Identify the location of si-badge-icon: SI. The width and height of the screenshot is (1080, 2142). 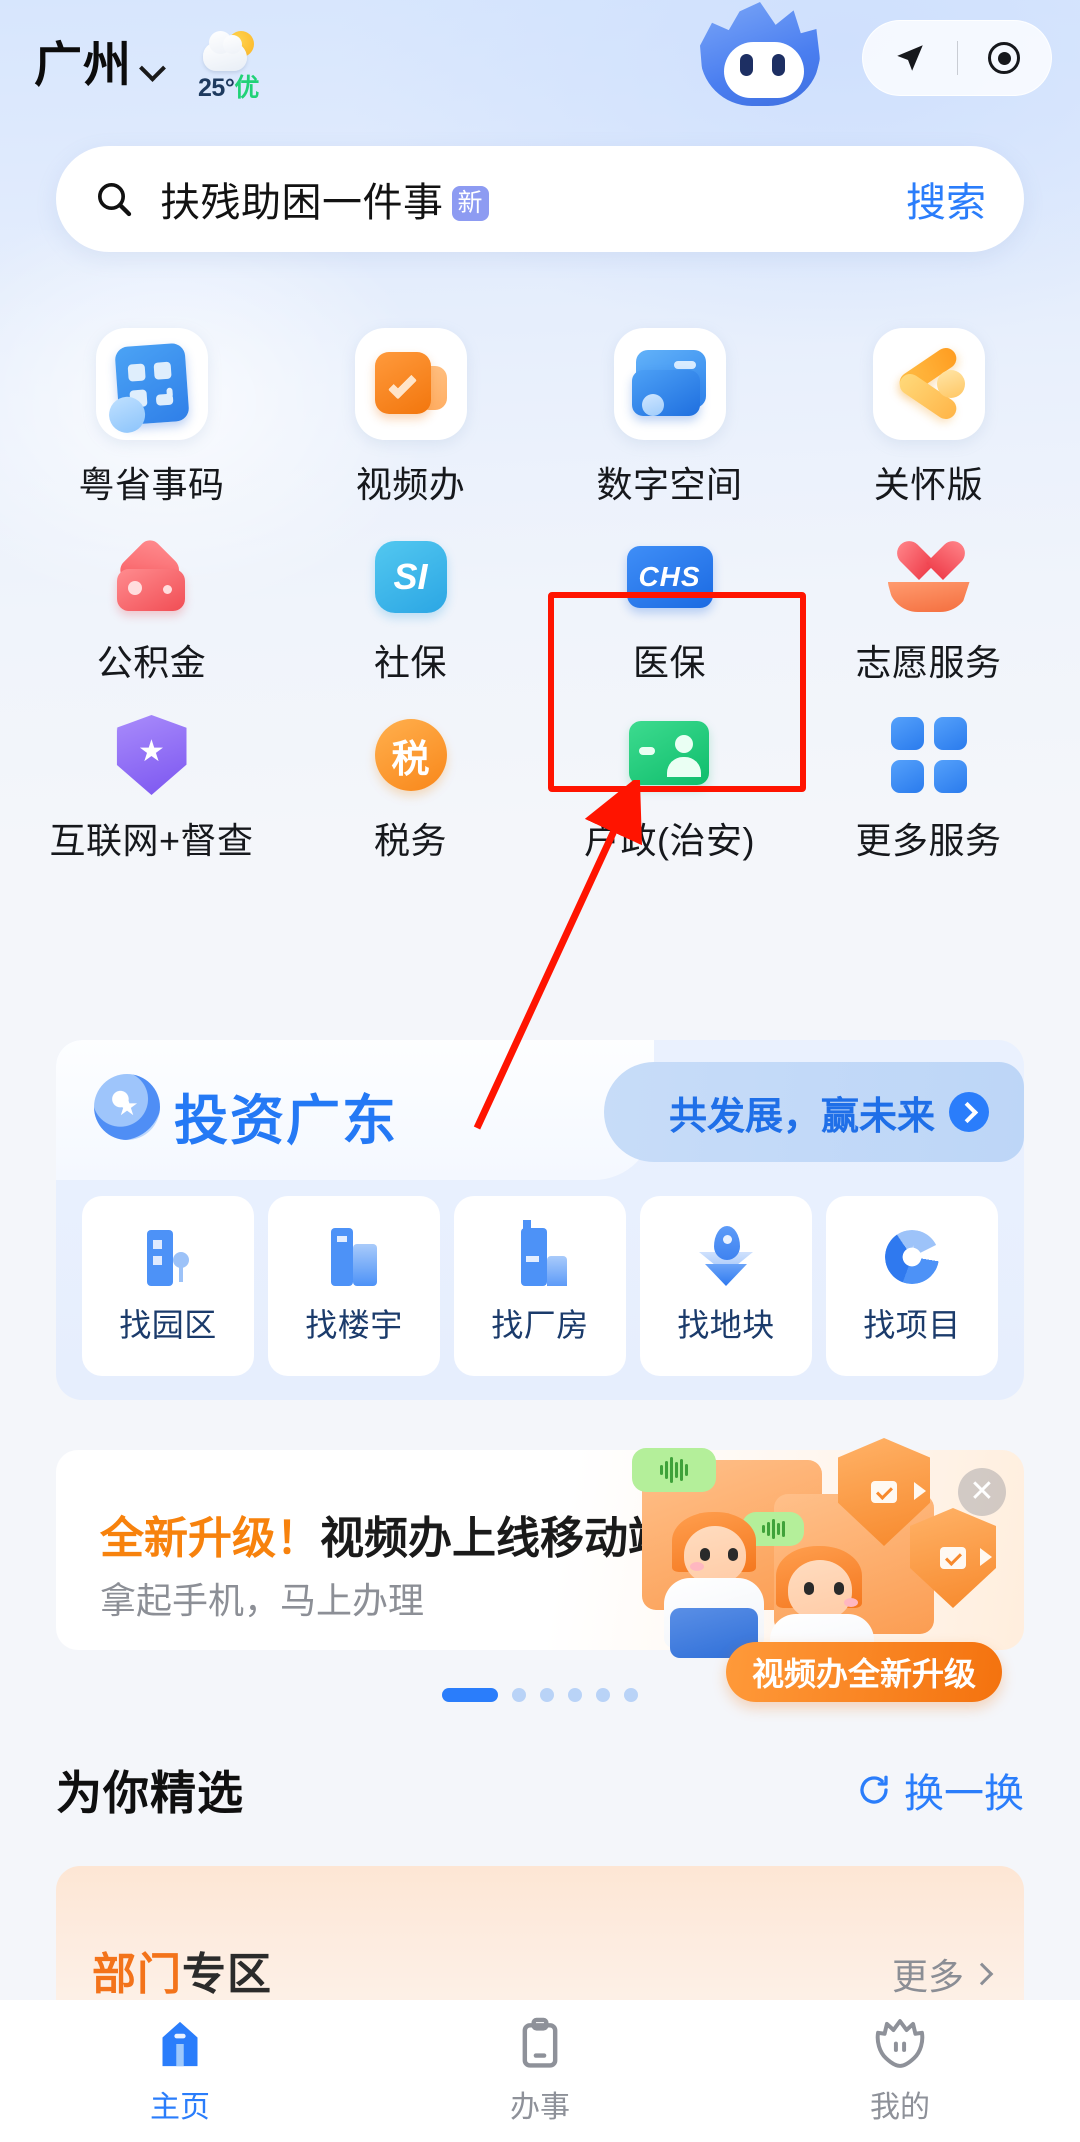
(411, 577).